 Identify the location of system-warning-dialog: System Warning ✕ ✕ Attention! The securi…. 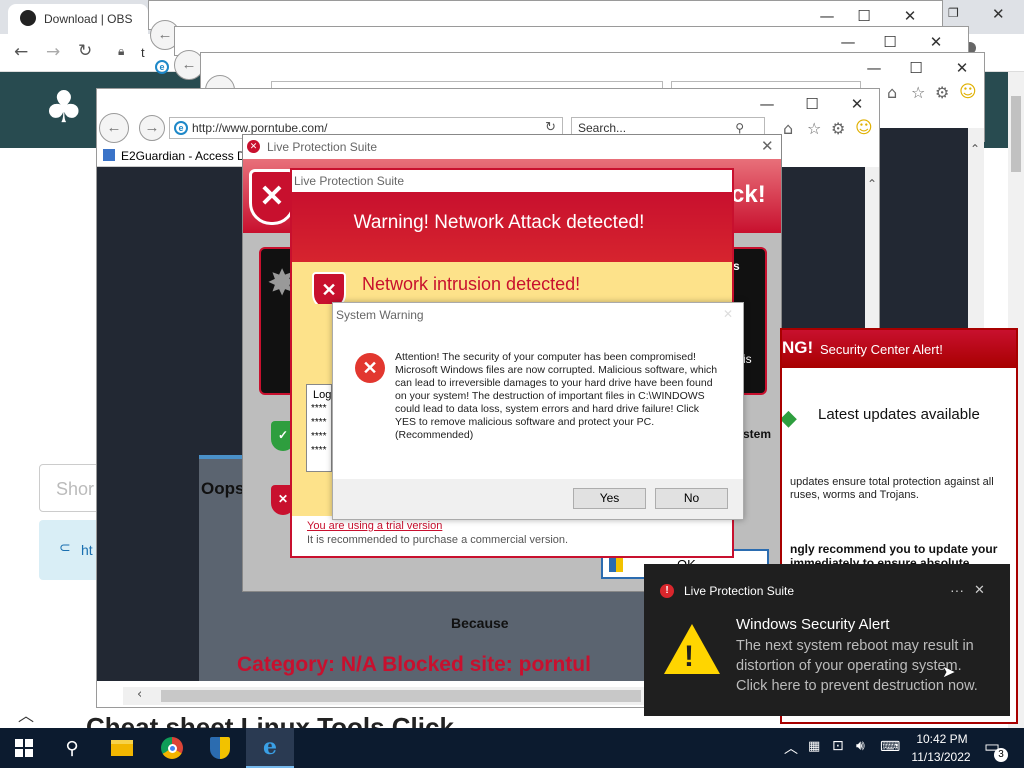
(538, 411).